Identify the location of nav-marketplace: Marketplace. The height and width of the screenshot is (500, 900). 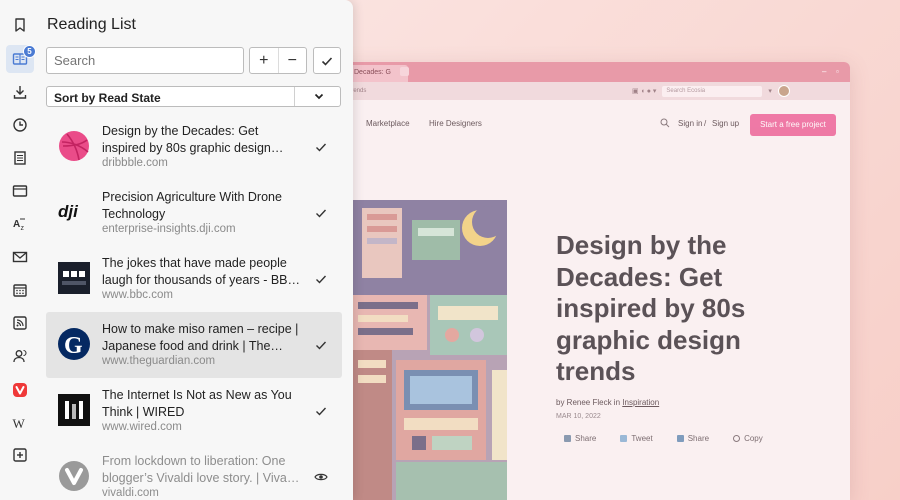
(388, 123).